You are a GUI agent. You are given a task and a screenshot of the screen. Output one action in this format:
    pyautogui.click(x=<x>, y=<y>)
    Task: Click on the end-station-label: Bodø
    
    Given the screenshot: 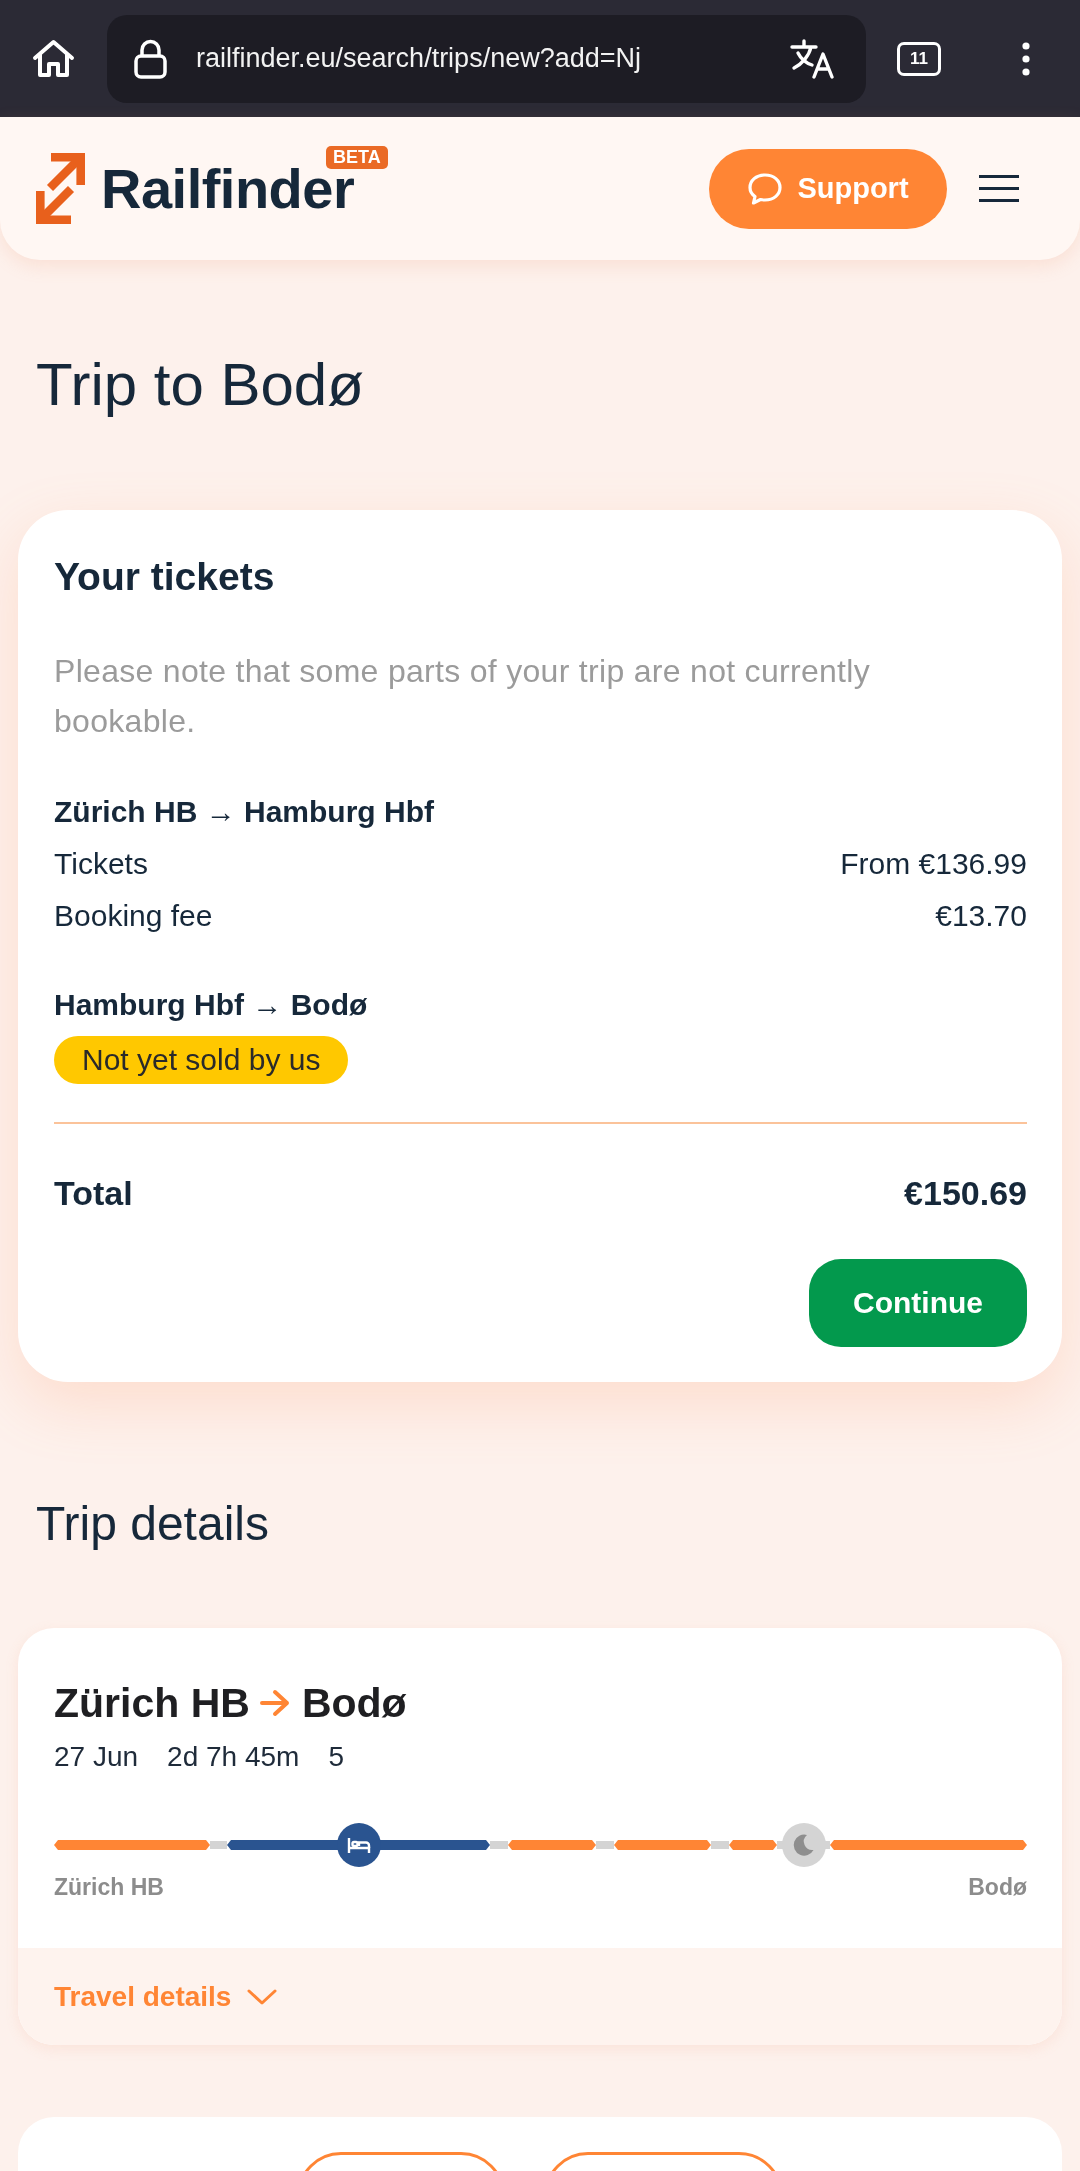 What is the action you would take?
    pyautogui.click(x=997, y=1887)
    